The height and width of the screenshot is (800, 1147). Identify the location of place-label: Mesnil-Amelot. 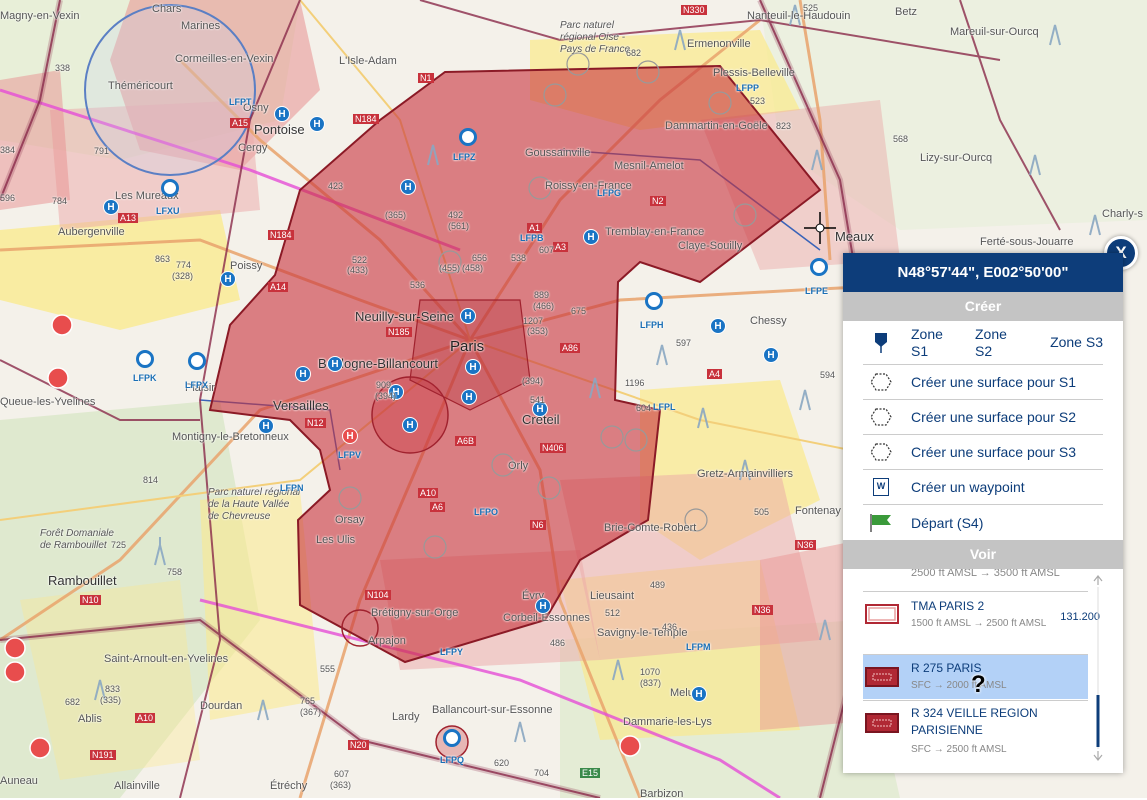
(649, 166).